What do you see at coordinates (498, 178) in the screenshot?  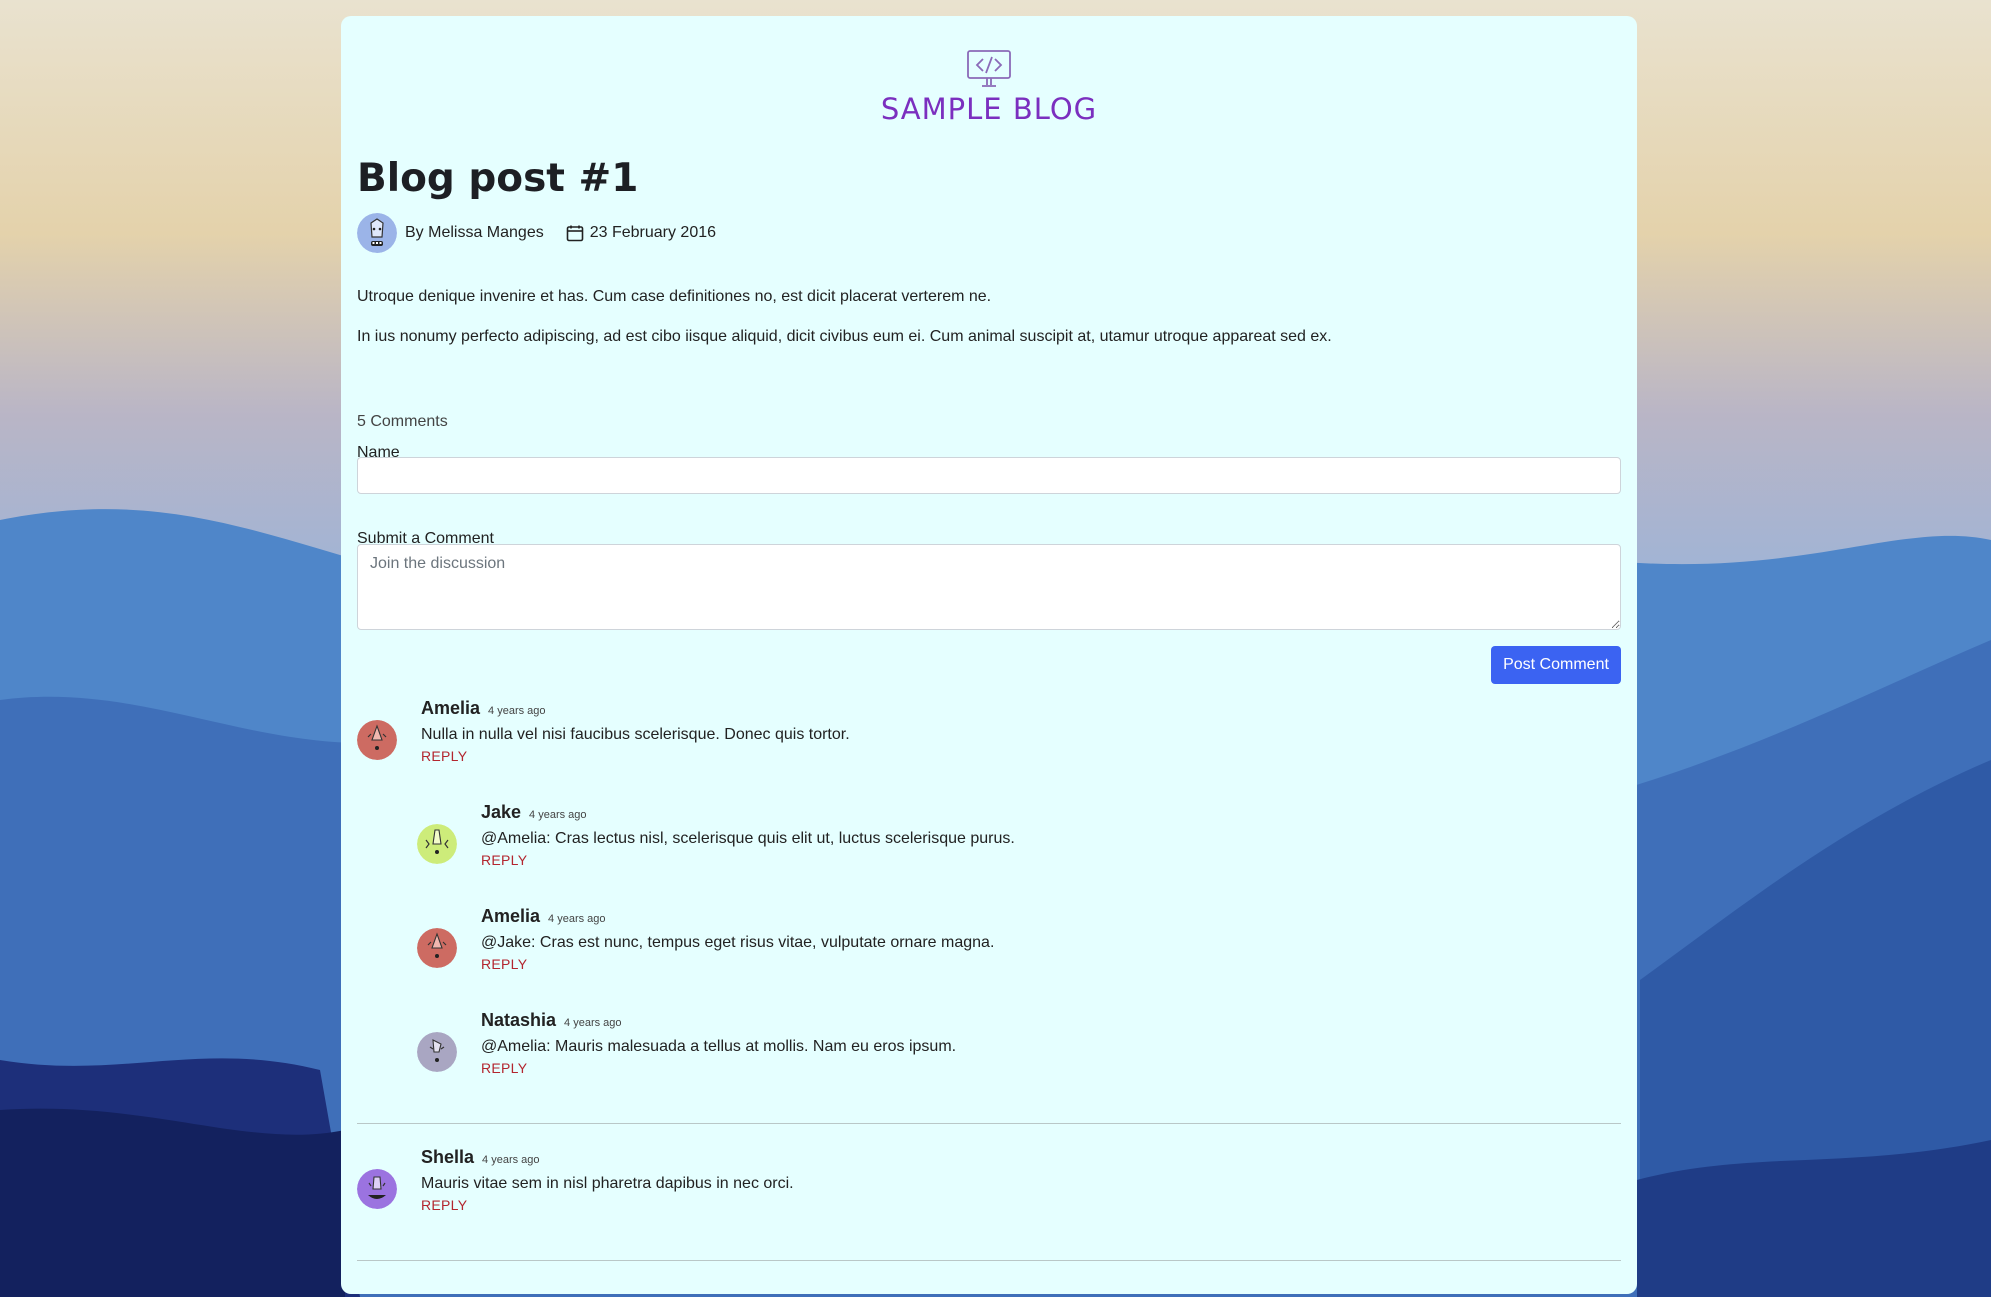 I see `post-title: Blog post #1` at bounding box center [498, 178].